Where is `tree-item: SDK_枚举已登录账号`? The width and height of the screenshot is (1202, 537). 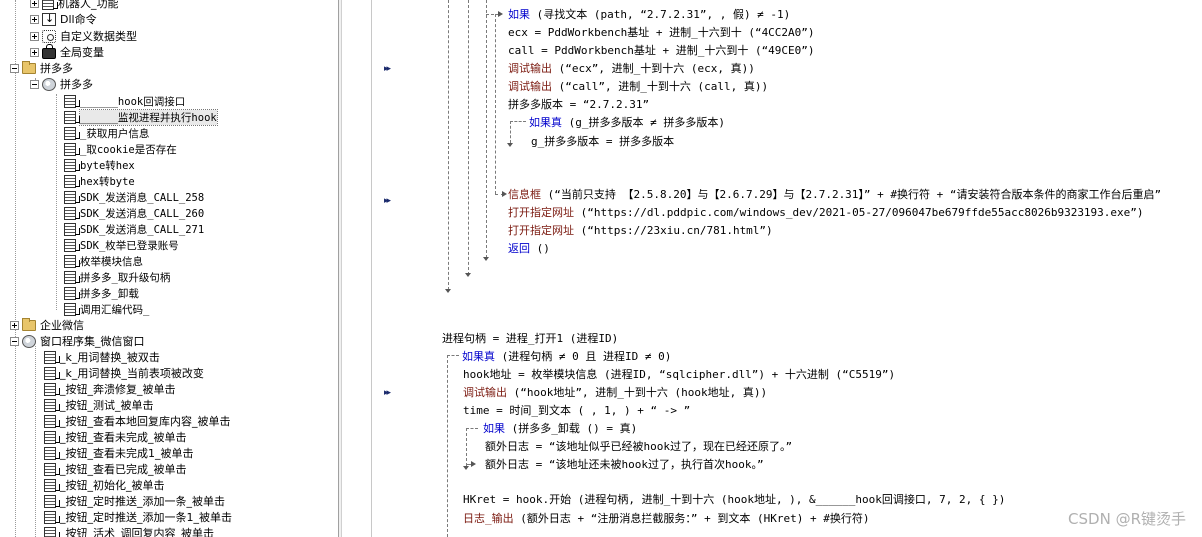
tree-item: SDK_枚举已登录账号 is located at coordinates (121, 245).